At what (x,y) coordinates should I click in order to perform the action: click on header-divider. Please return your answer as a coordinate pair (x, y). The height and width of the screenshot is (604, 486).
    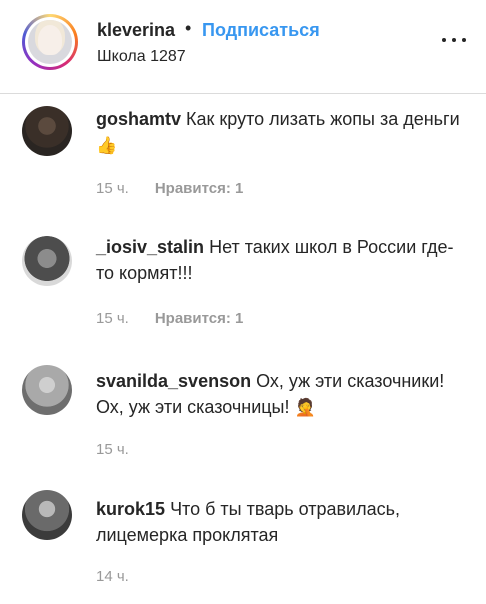
    Looking at the image, I should click on (243, 93).